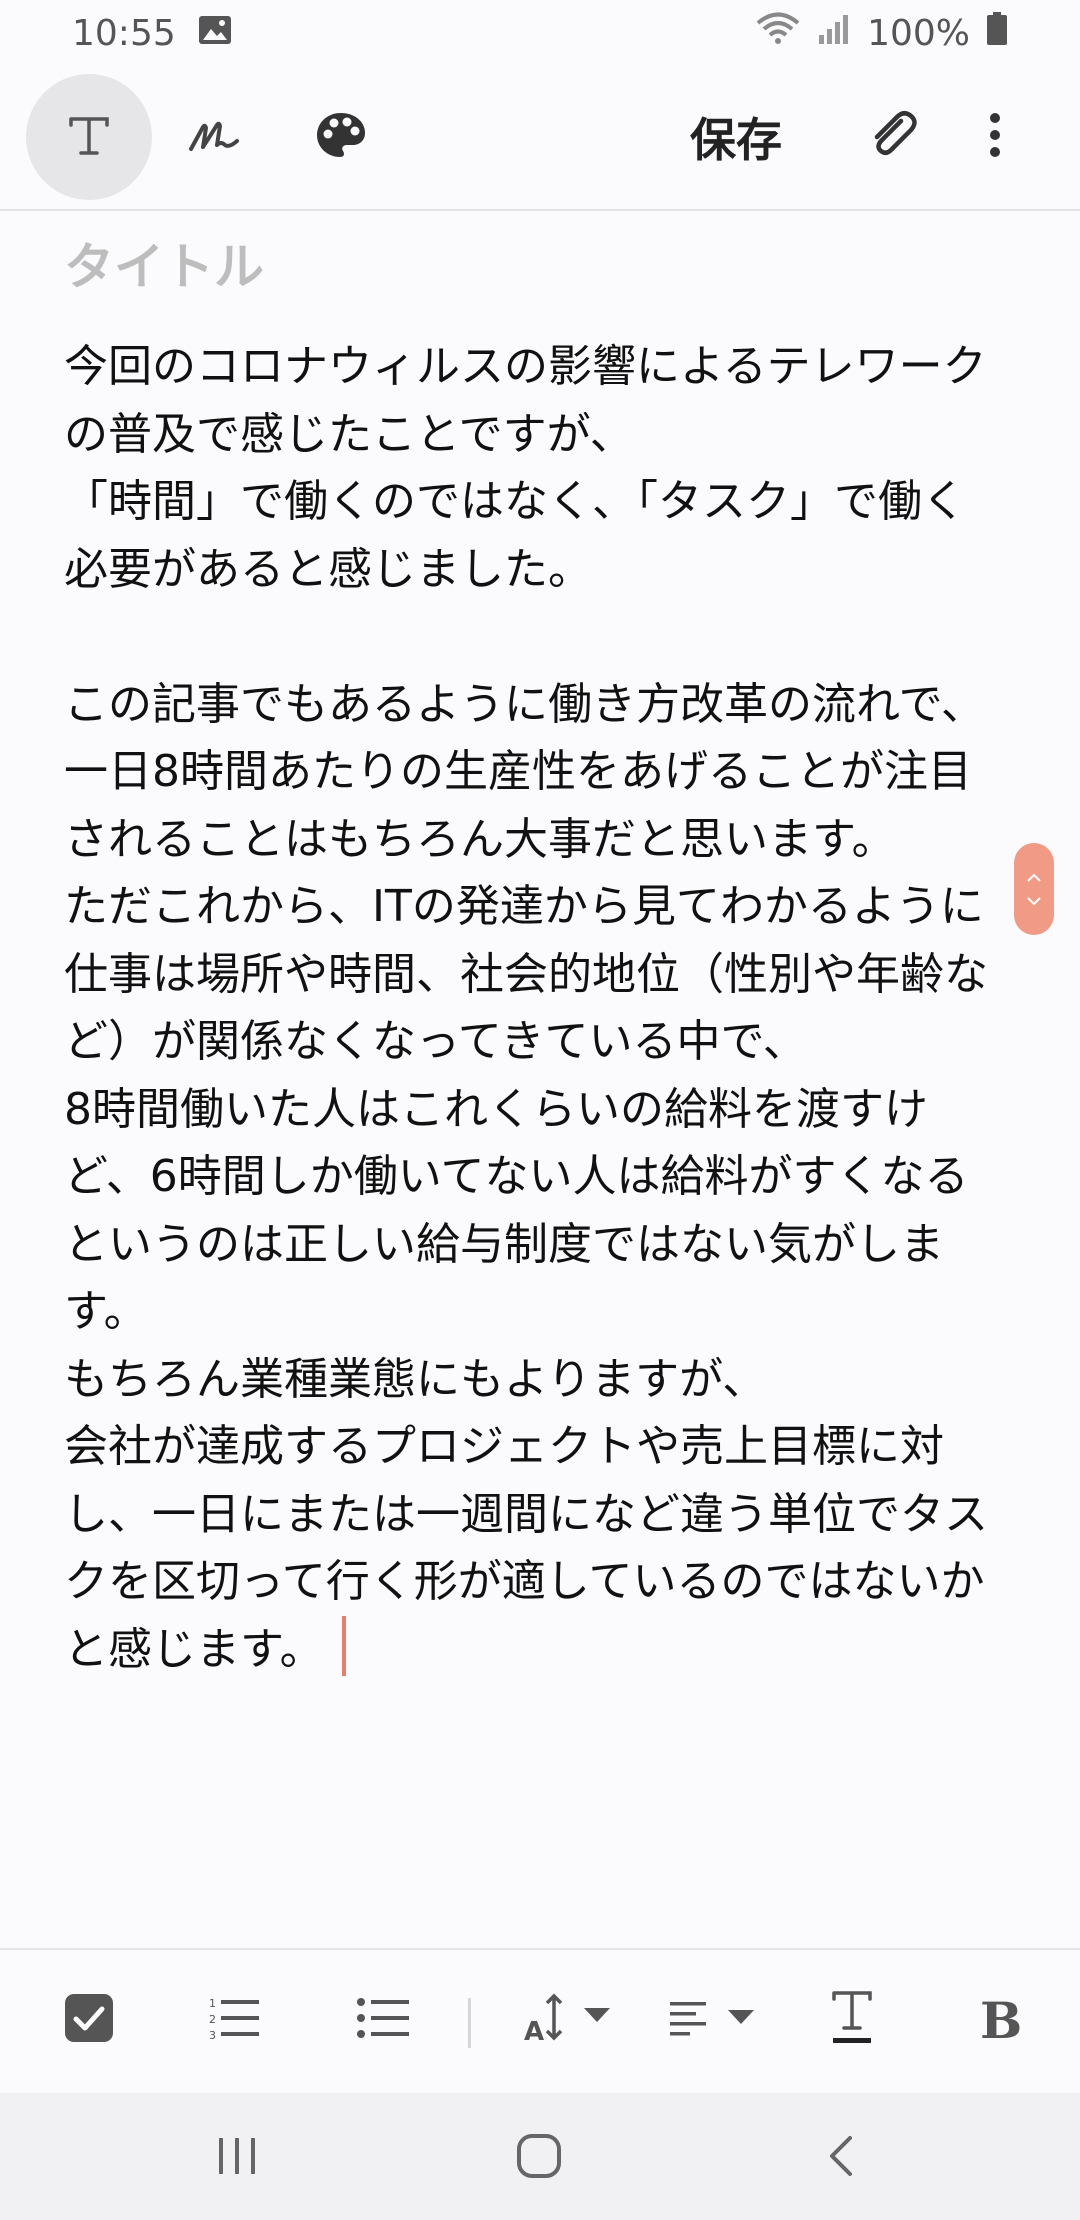 This screenshot has width=1080, height=2220. I want to click on align-left-icon, so click(714, 2020).